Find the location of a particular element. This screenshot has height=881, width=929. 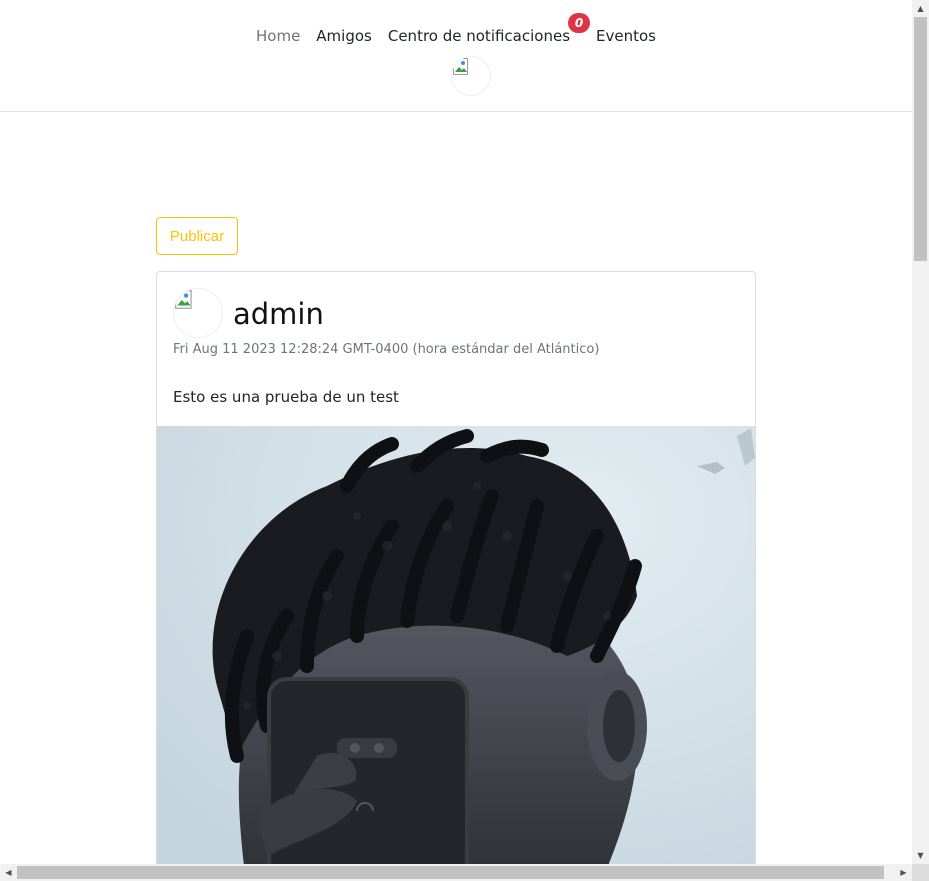

nav-link-notifications: Centro de notificaciones 0 is located at coordinates (485, 30).